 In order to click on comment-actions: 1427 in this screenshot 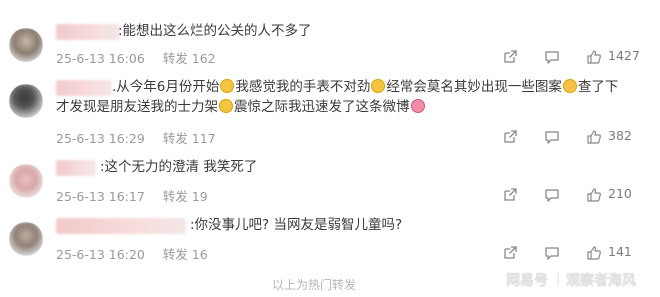, I will do `click(575, 57)`.